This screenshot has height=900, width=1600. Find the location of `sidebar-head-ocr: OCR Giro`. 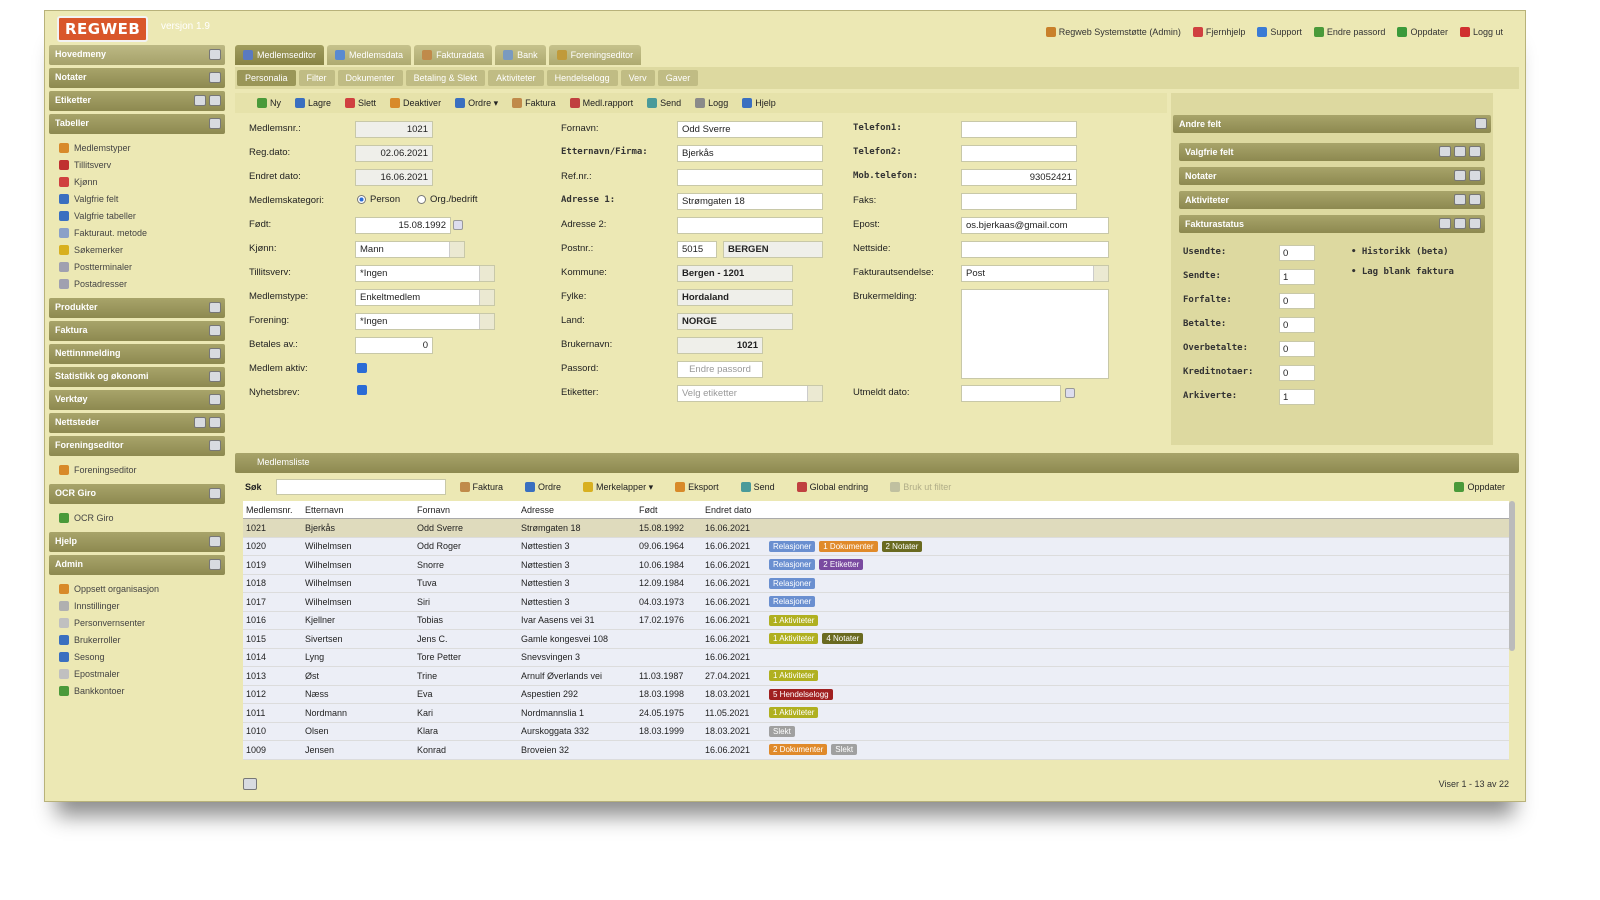

sidebar-head-ocr: OCR Giro is located at coordinates (137, 494).